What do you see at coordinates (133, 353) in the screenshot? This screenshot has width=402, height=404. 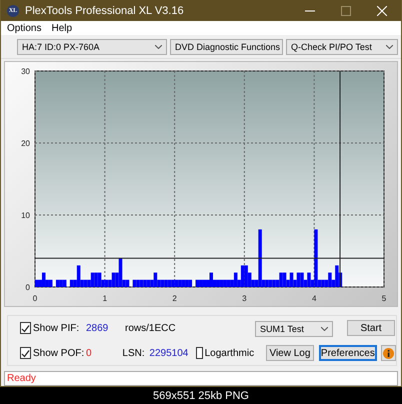 I see `lsn-label: LSN:` at bounding box center [133, 353].